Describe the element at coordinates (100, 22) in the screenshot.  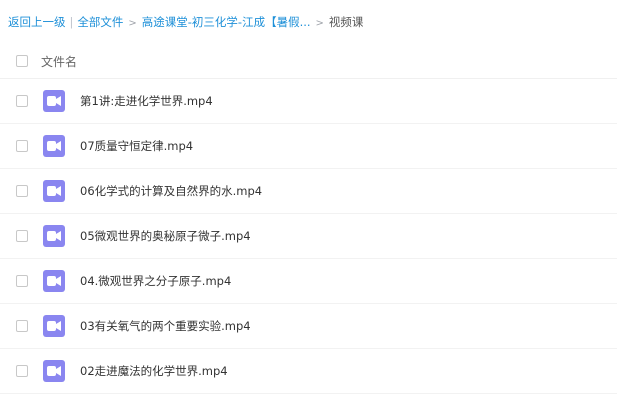
I see `all-files-link: 全部文件` at that location.